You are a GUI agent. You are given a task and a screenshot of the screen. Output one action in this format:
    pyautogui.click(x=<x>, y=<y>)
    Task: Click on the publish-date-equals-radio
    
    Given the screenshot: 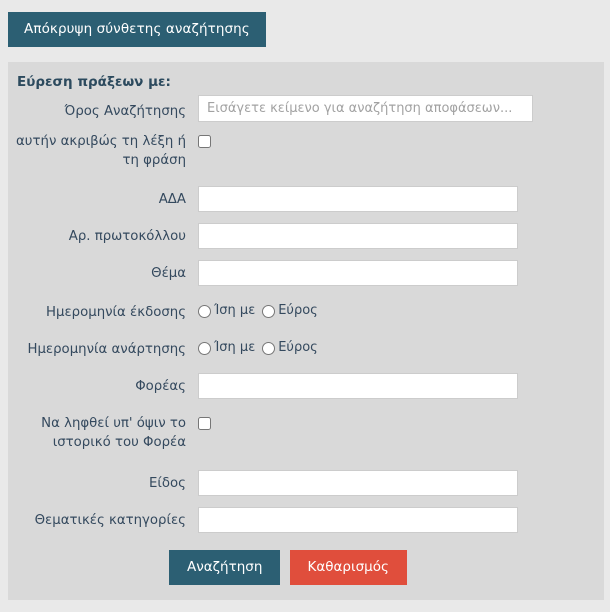 What is the action you would take?
    pyautogui.click(x=204, y=348)
    